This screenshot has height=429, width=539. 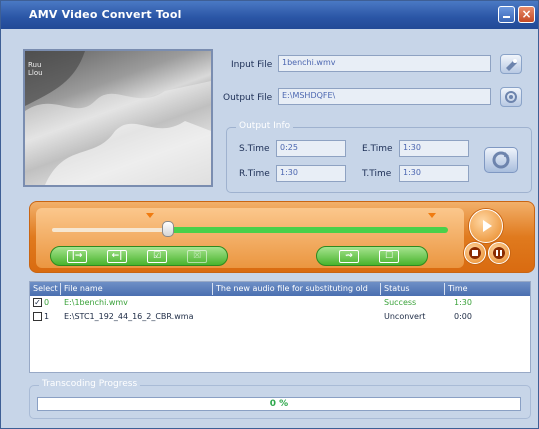 I want to click on row-index: 0, so click(x=47, y=302).